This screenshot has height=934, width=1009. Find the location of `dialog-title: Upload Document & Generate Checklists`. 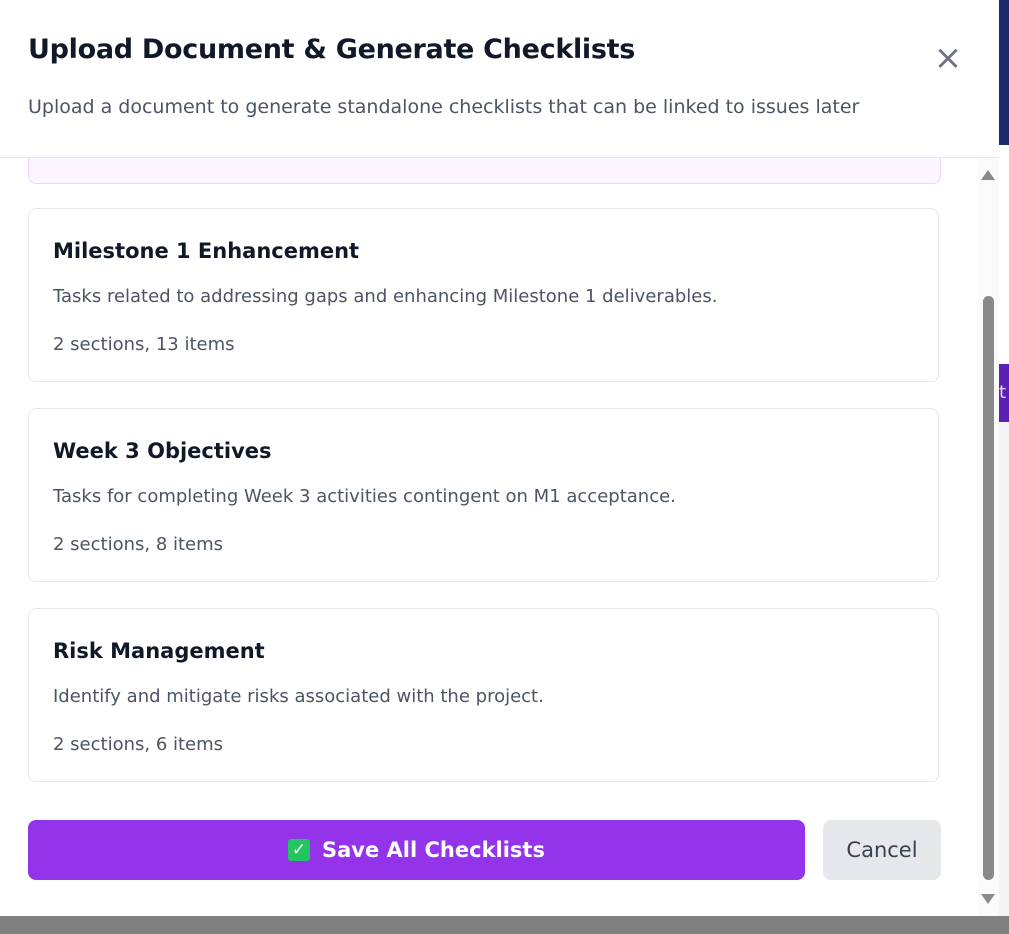

dialog-title: Upload Document & Generate Checklists is located at coordinates (332, 49).